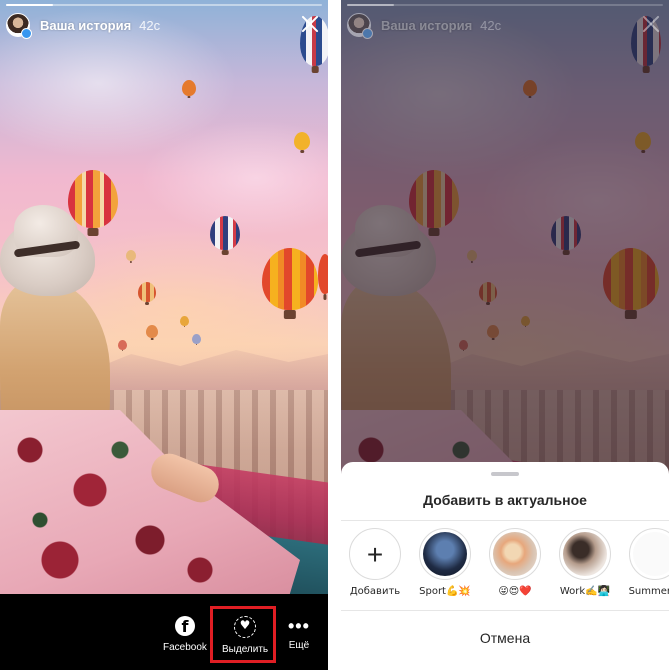 This screenshot has width=669, height=670. I want to click on more-dots-icon: •••, so click(299, 626).